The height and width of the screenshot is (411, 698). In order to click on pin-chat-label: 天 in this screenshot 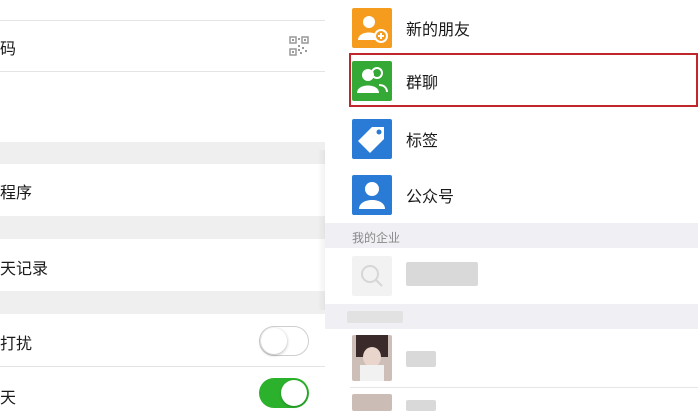, I will do `click(8, 397)`.